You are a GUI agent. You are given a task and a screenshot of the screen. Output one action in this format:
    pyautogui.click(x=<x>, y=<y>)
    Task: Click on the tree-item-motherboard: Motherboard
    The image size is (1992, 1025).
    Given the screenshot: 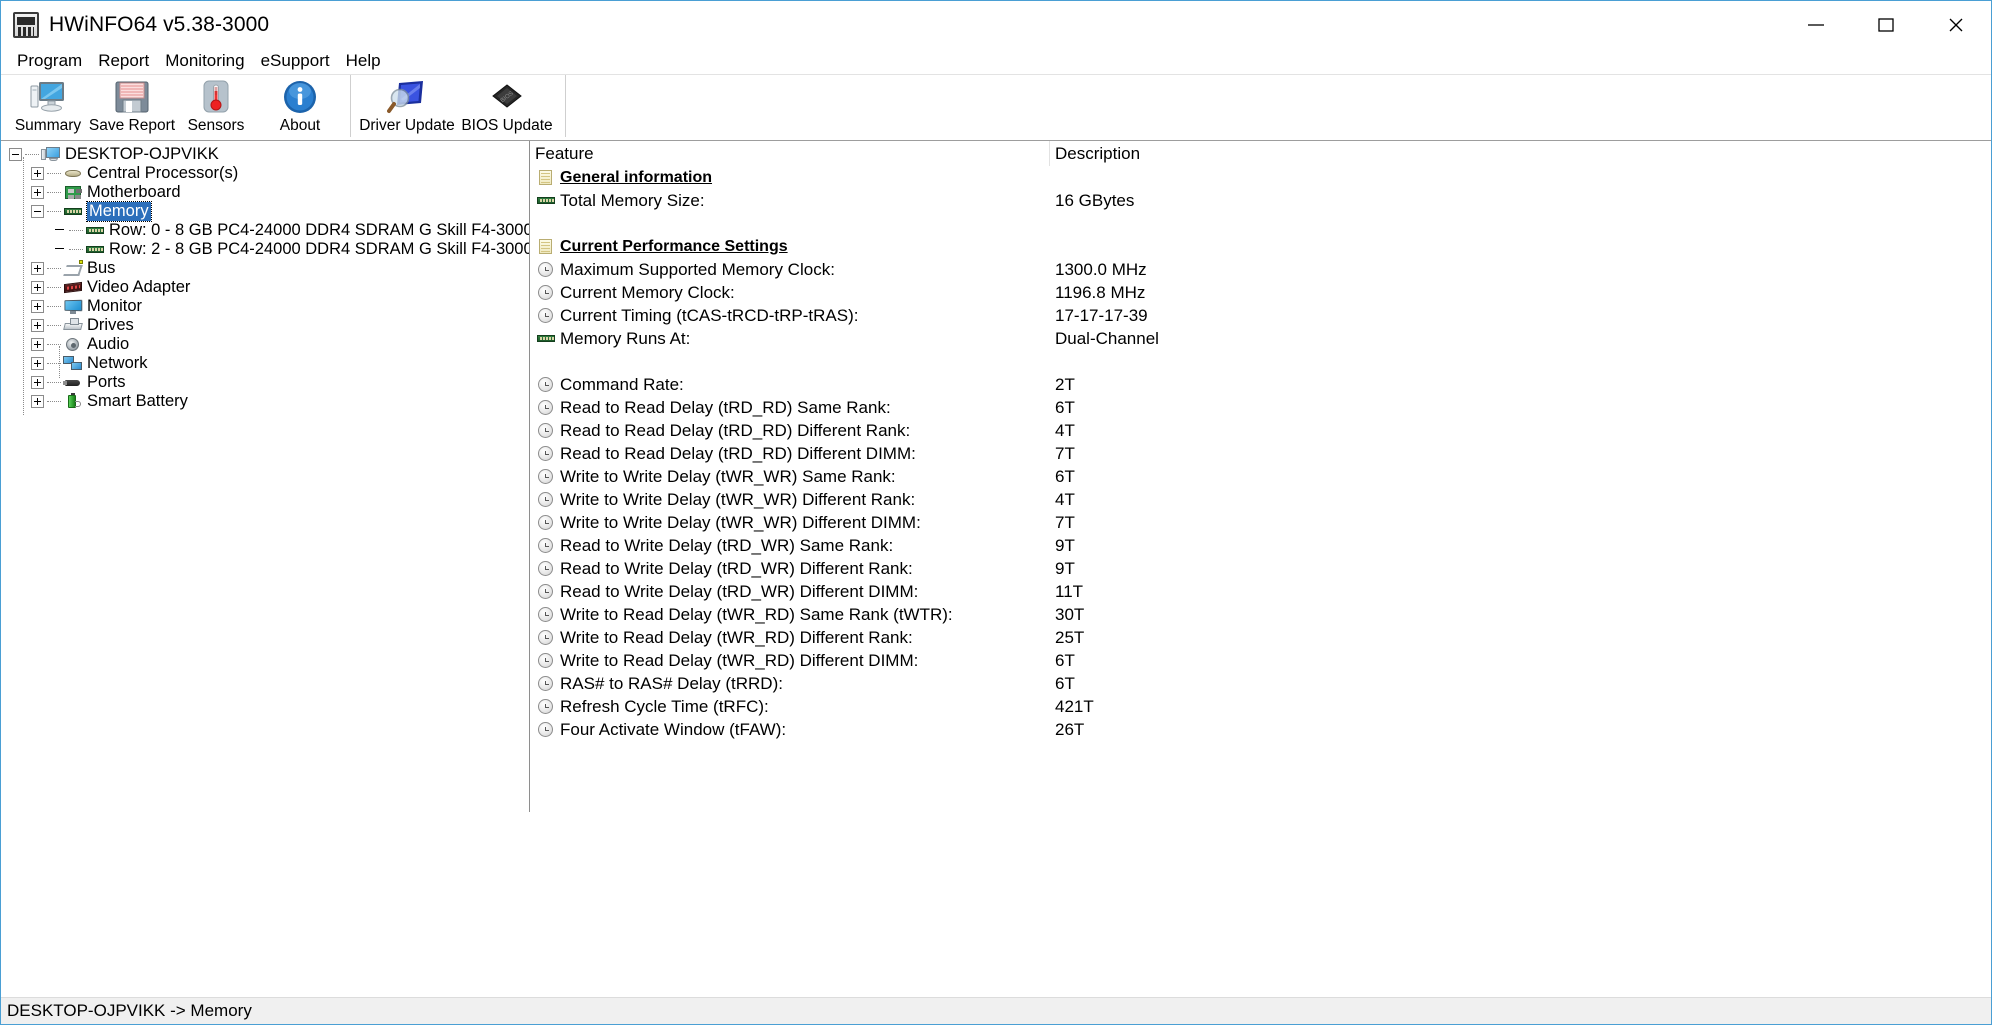 What is the action you would take?
    pyautogui.click(x=265, y=192)
    